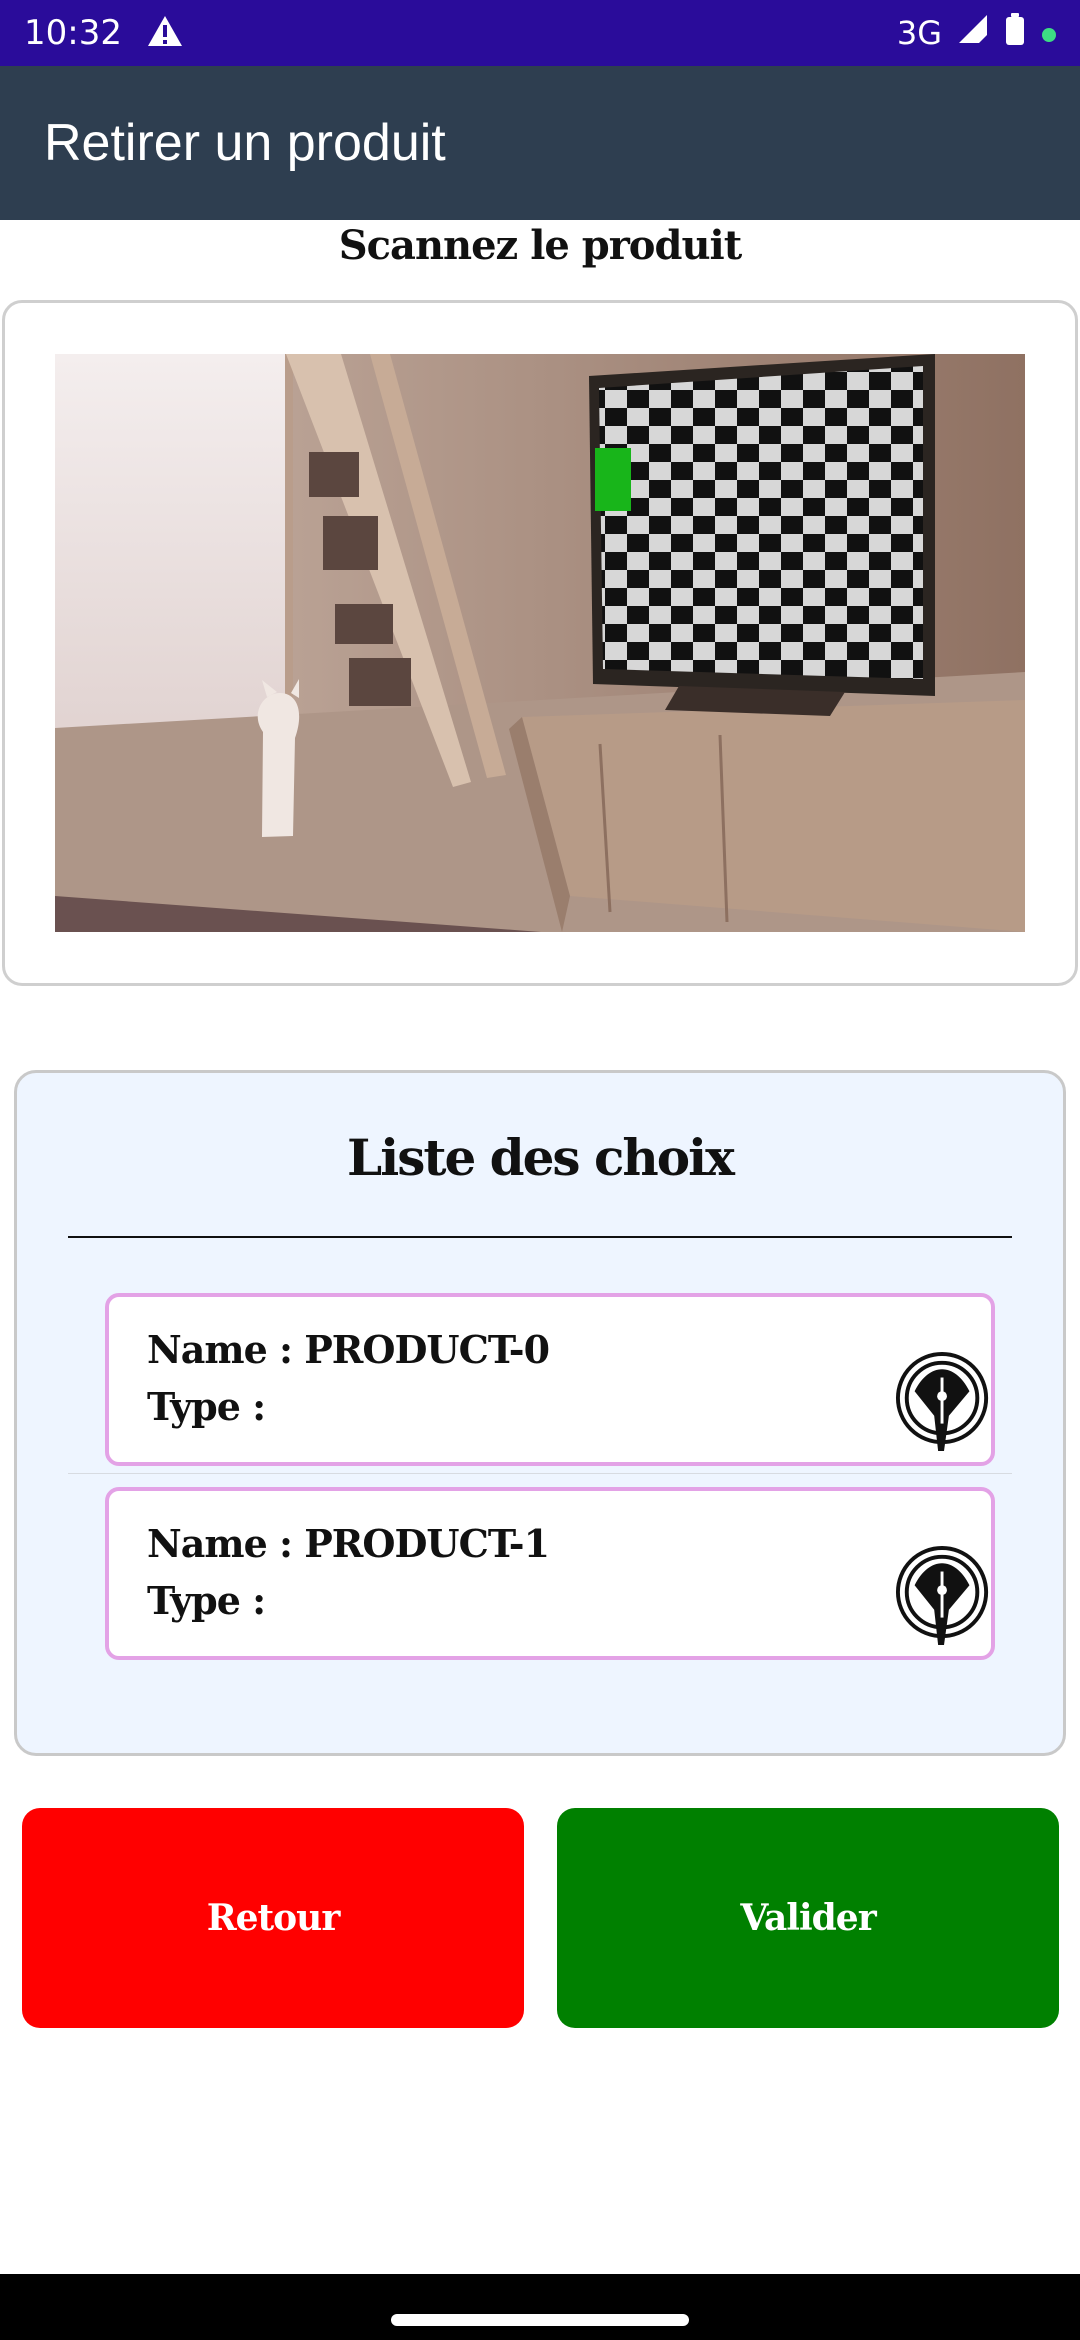 The width and height of the screenshot is (1080, 2340). I want to click on choice-list-title: Liste des choix, so click(541, 1157).